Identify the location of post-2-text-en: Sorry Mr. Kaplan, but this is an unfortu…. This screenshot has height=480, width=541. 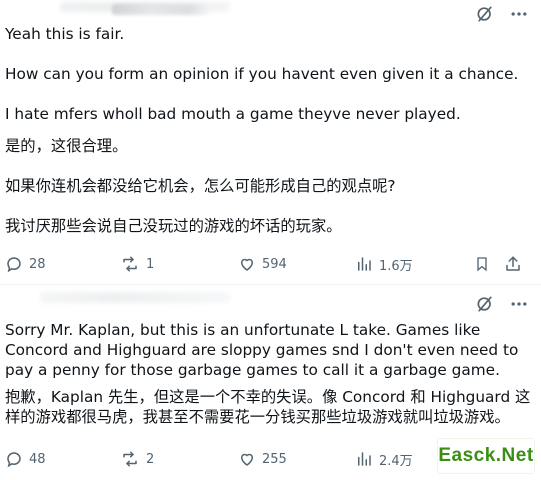
(264, 350).